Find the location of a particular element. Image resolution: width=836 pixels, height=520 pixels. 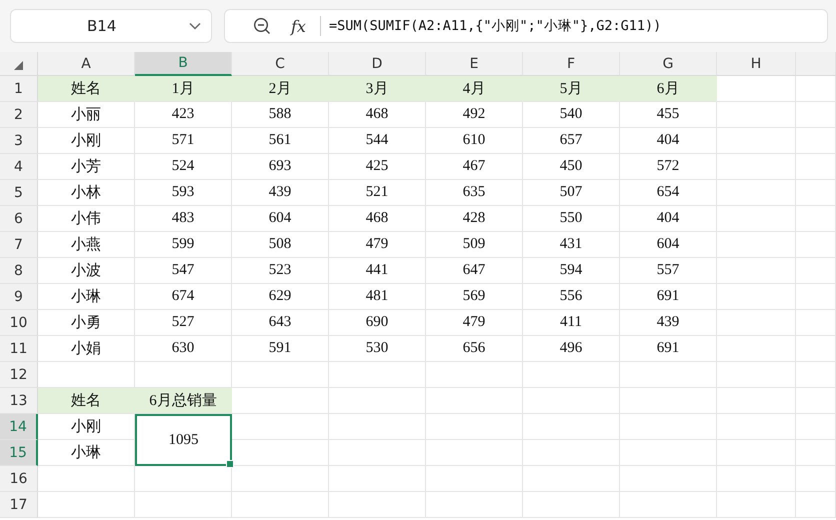

row-header: 3 is located at coordinates (19, 141).